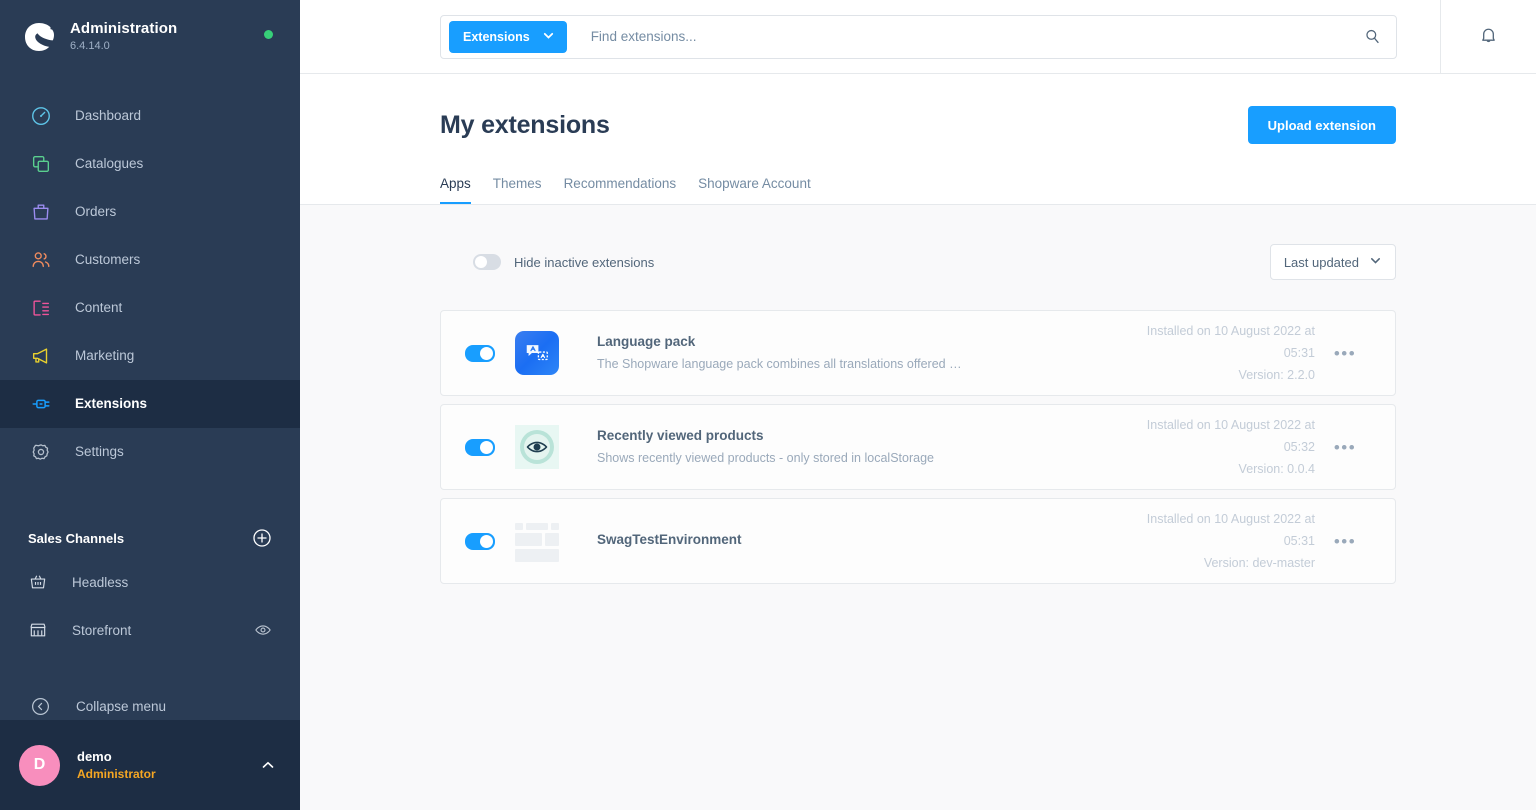 This screenshot has width=1536, height=810. I want to click on sidebar-item-label: Content, so click(99, 308).